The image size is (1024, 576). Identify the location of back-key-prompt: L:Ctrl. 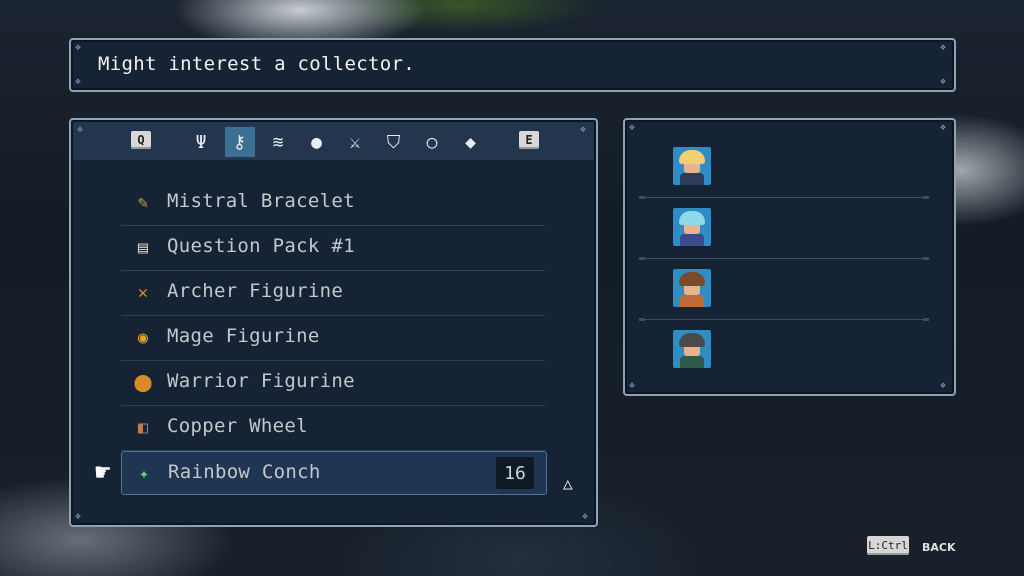
(888, 545).